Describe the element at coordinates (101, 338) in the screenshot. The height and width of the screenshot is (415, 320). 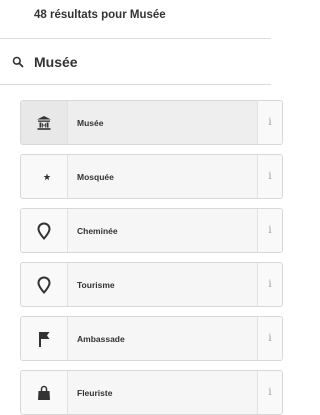
I see `preset-label: Ambassade` at that location.